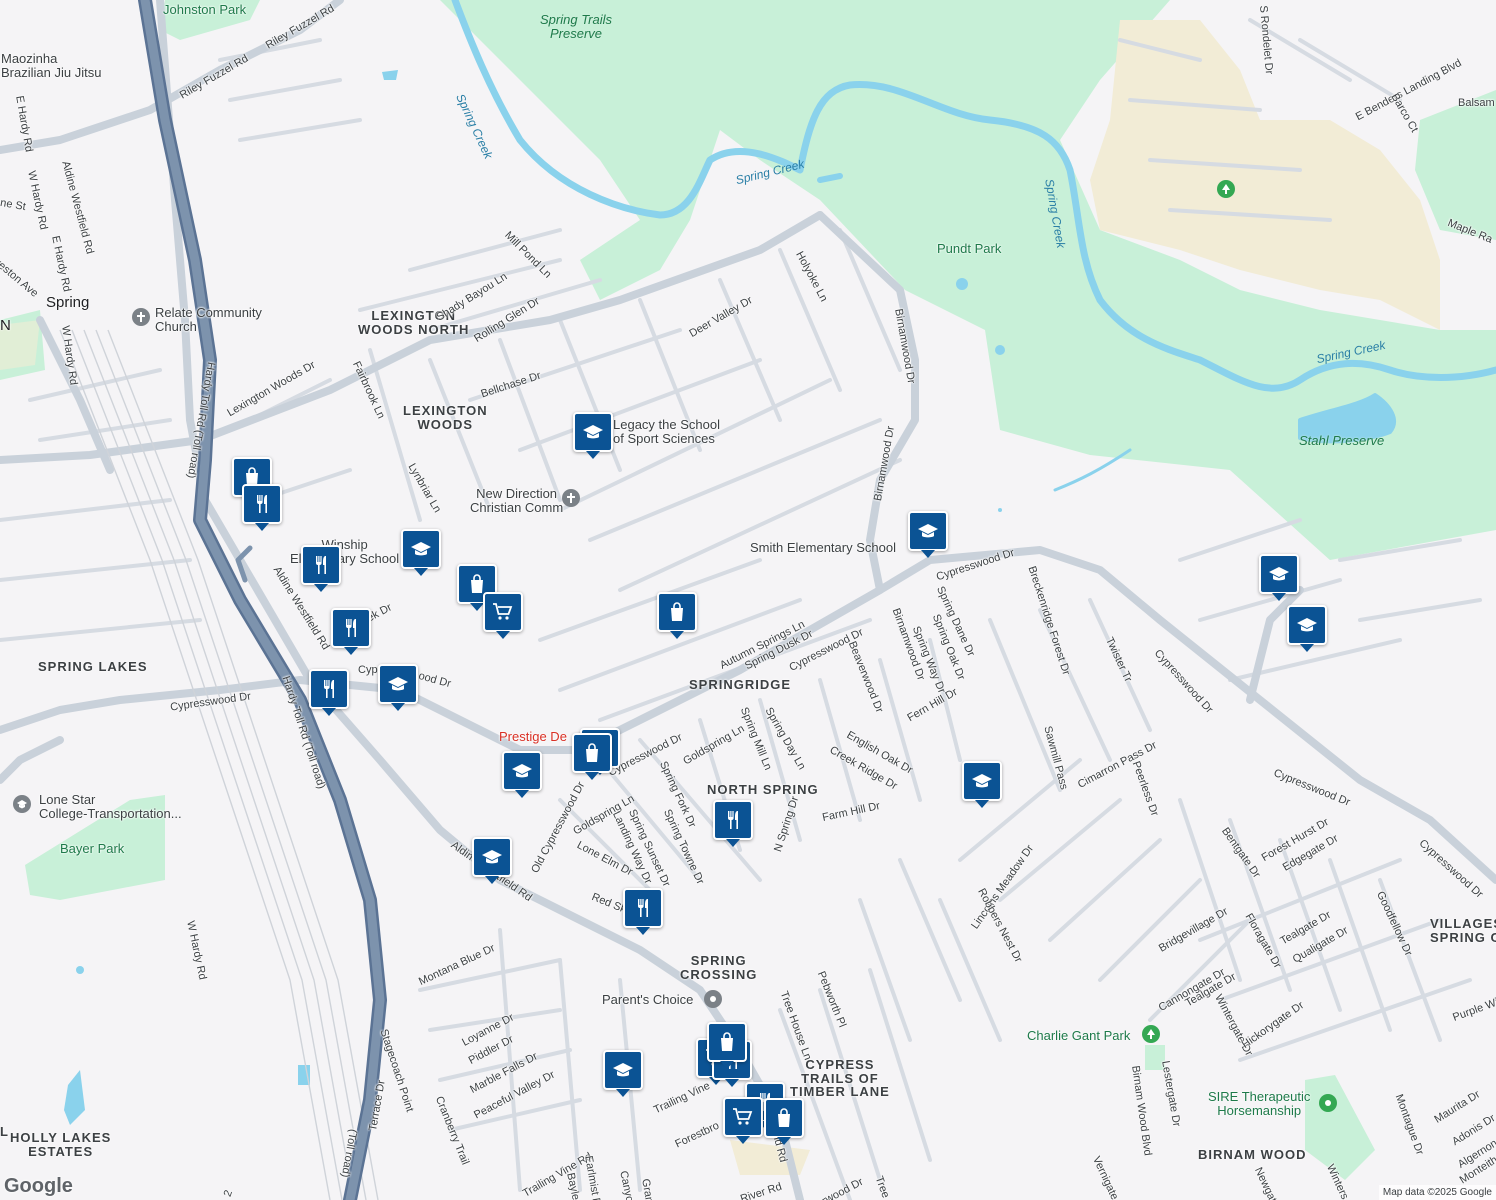 The width and height of the screenshot is (1496, 1200). I want to click on area-cypress-trails: CYPRESS TRAILS OF TIMBER LANE, so click(840, 1078).